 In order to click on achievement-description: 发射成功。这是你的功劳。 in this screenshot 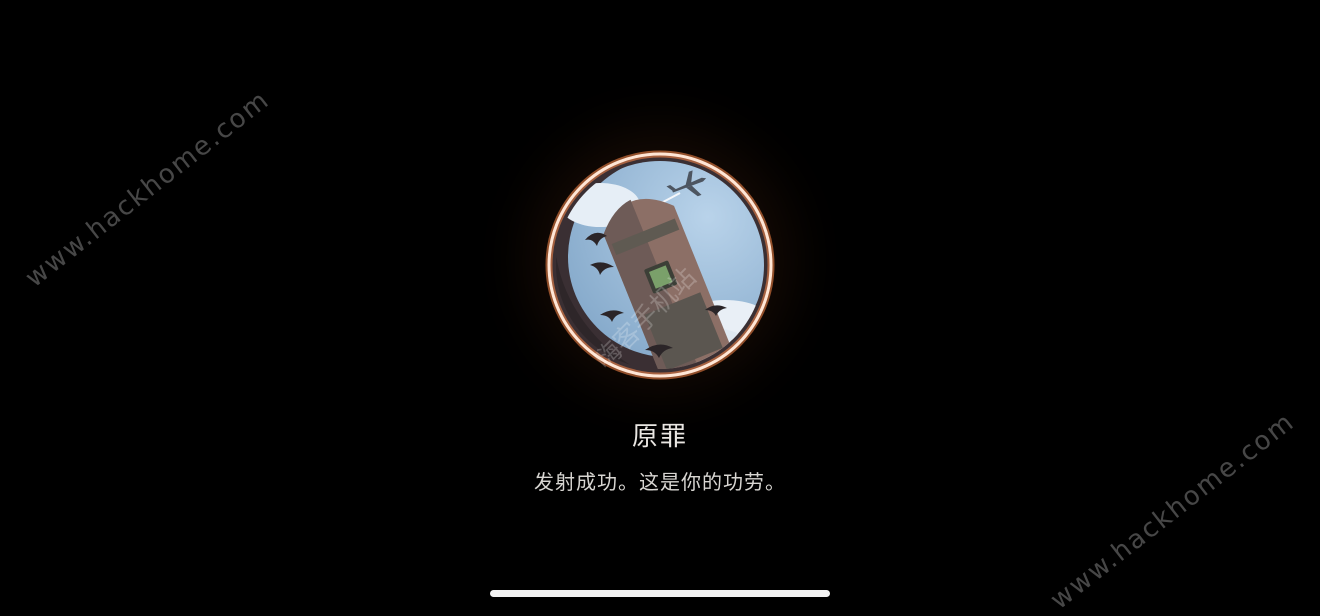, I will do `click(660, 482)`.